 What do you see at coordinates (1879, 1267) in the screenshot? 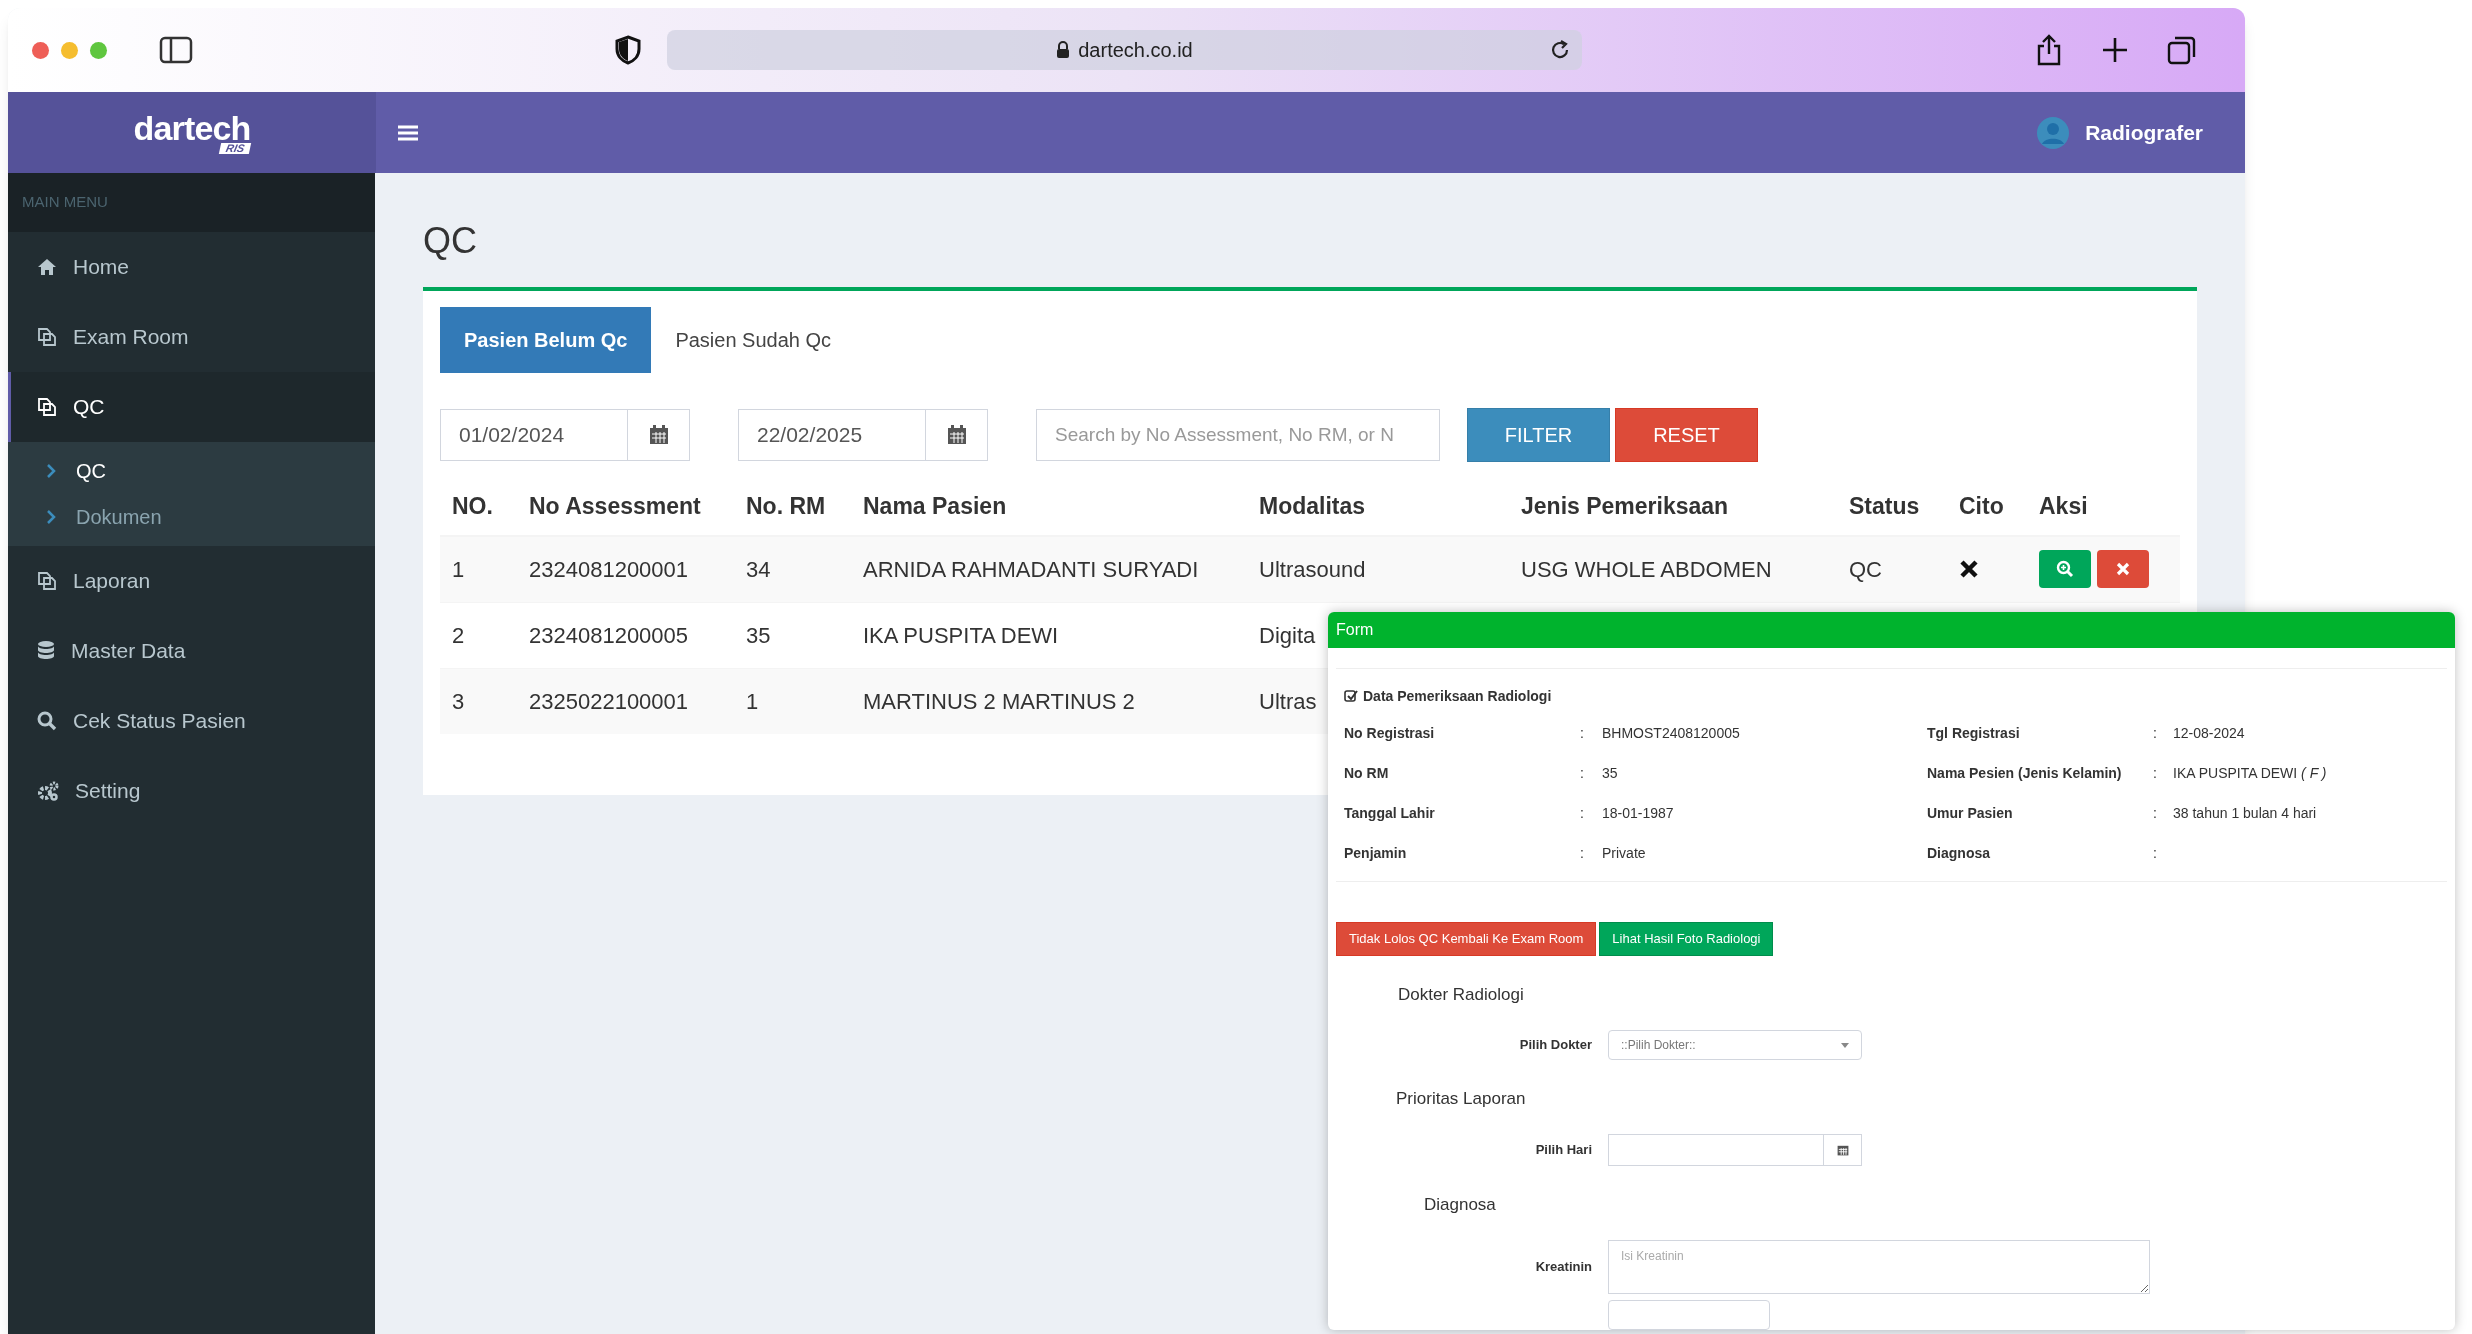
I see `text-area: Isi Kreatinin` at bounding box center [1879, 1267].